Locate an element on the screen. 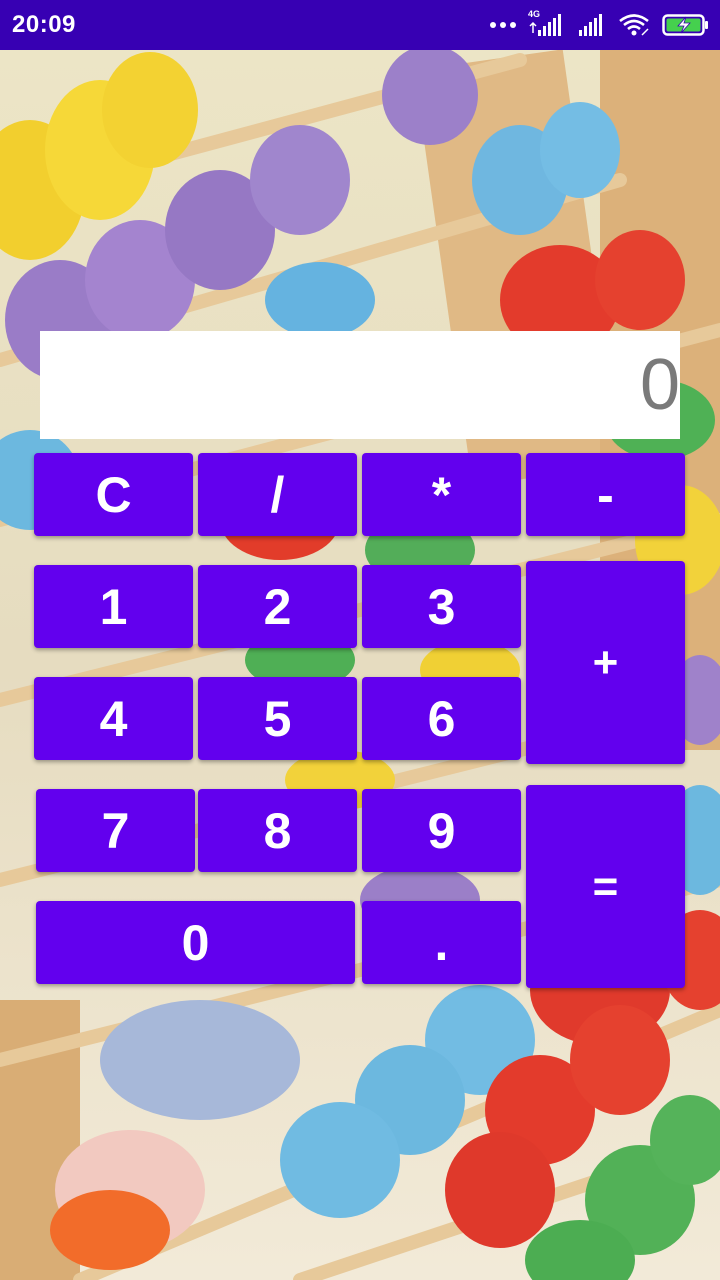 Image resolution: width=720 pixels, height=1280 pixels. status-icons: 4G is located at coordinates (600, 24).